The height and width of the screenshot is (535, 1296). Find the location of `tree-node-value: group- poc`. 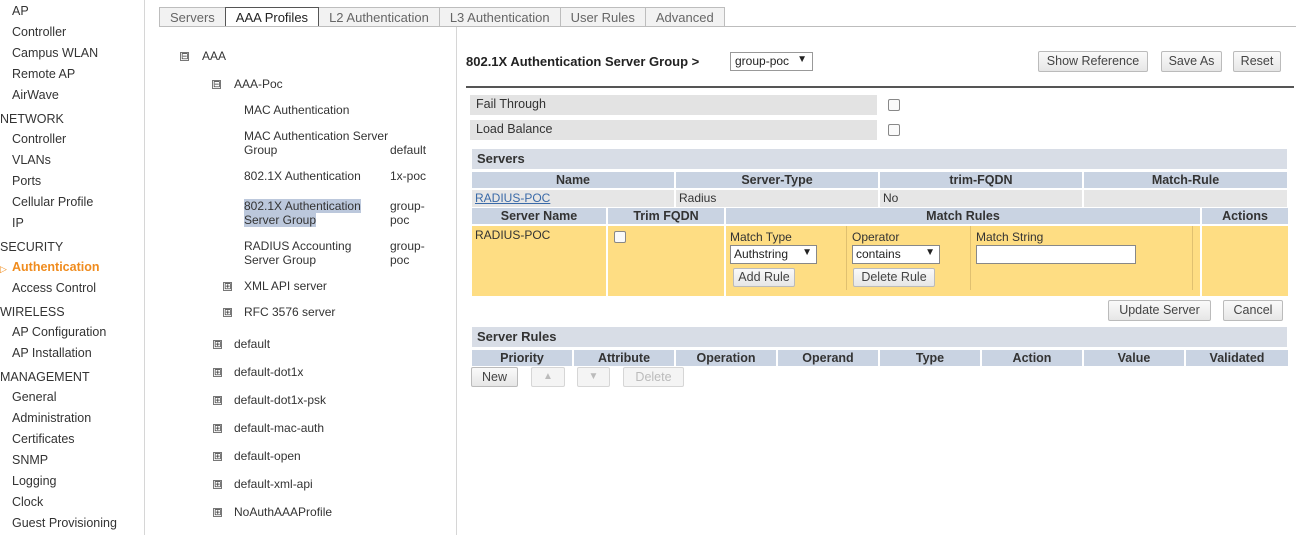

tree-node-value: group- poc is located at coordinates (407, 253).